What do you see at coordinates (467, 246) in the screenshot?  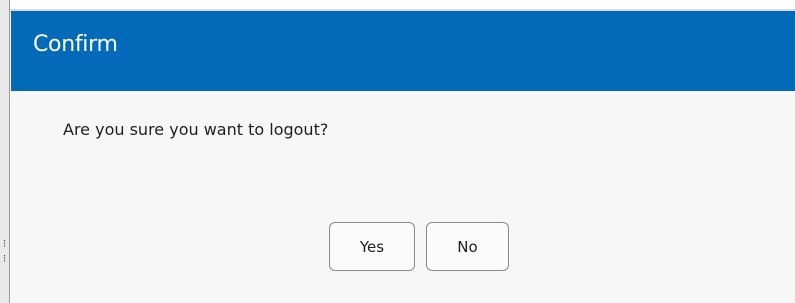 I see `no-button: No` at bounding box center [467, 246].